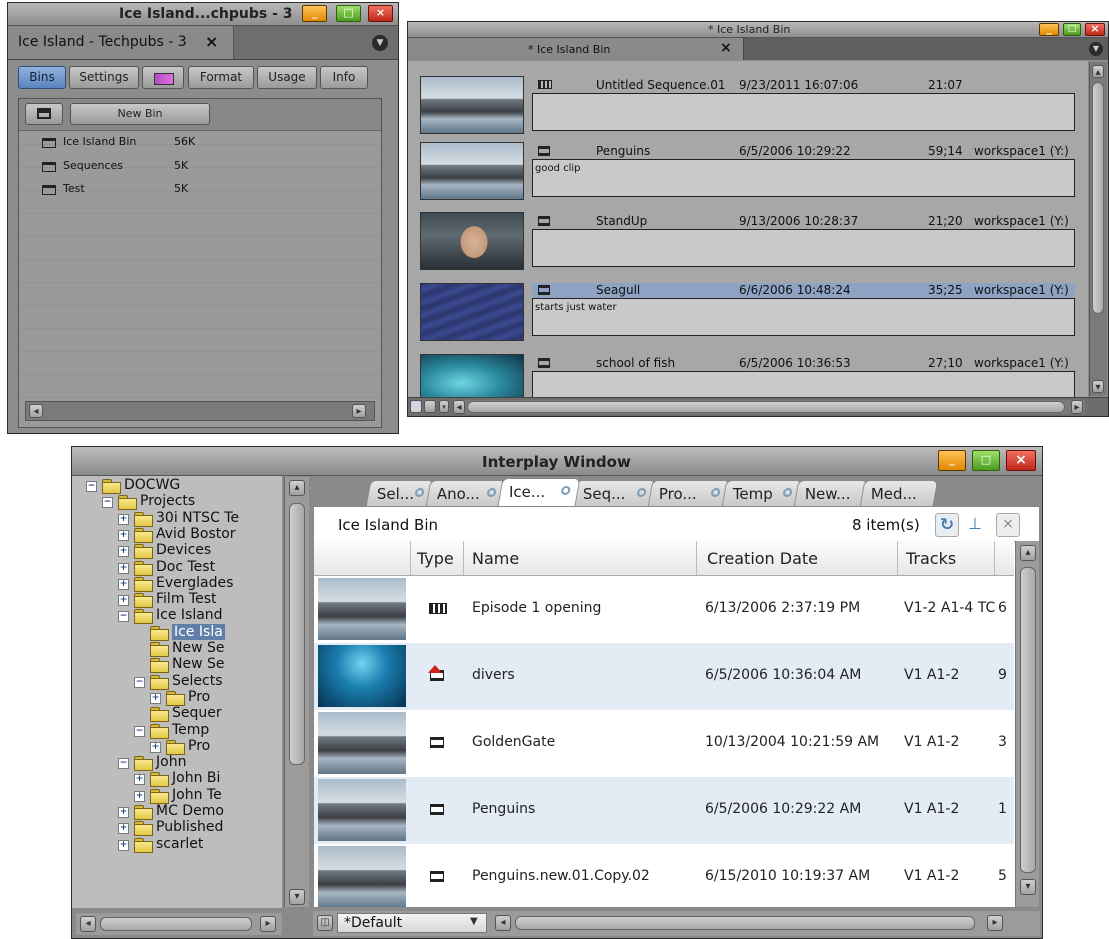  What do you see at coordinates (177, 763) in the screenshot?
I see `tree-node: − John` at bounding box center [177, 763].